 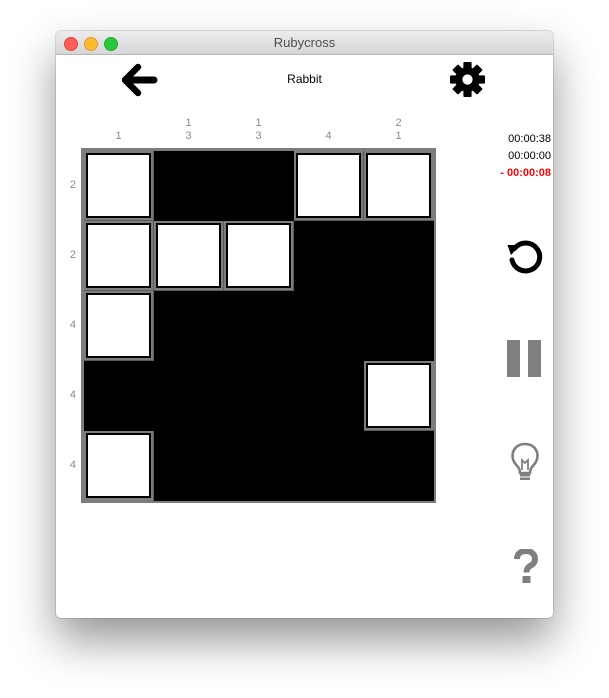 What do you see at coordinates (525, 359) in the screenshot?
I see `pause-icon` at bounding box center [525, 359].